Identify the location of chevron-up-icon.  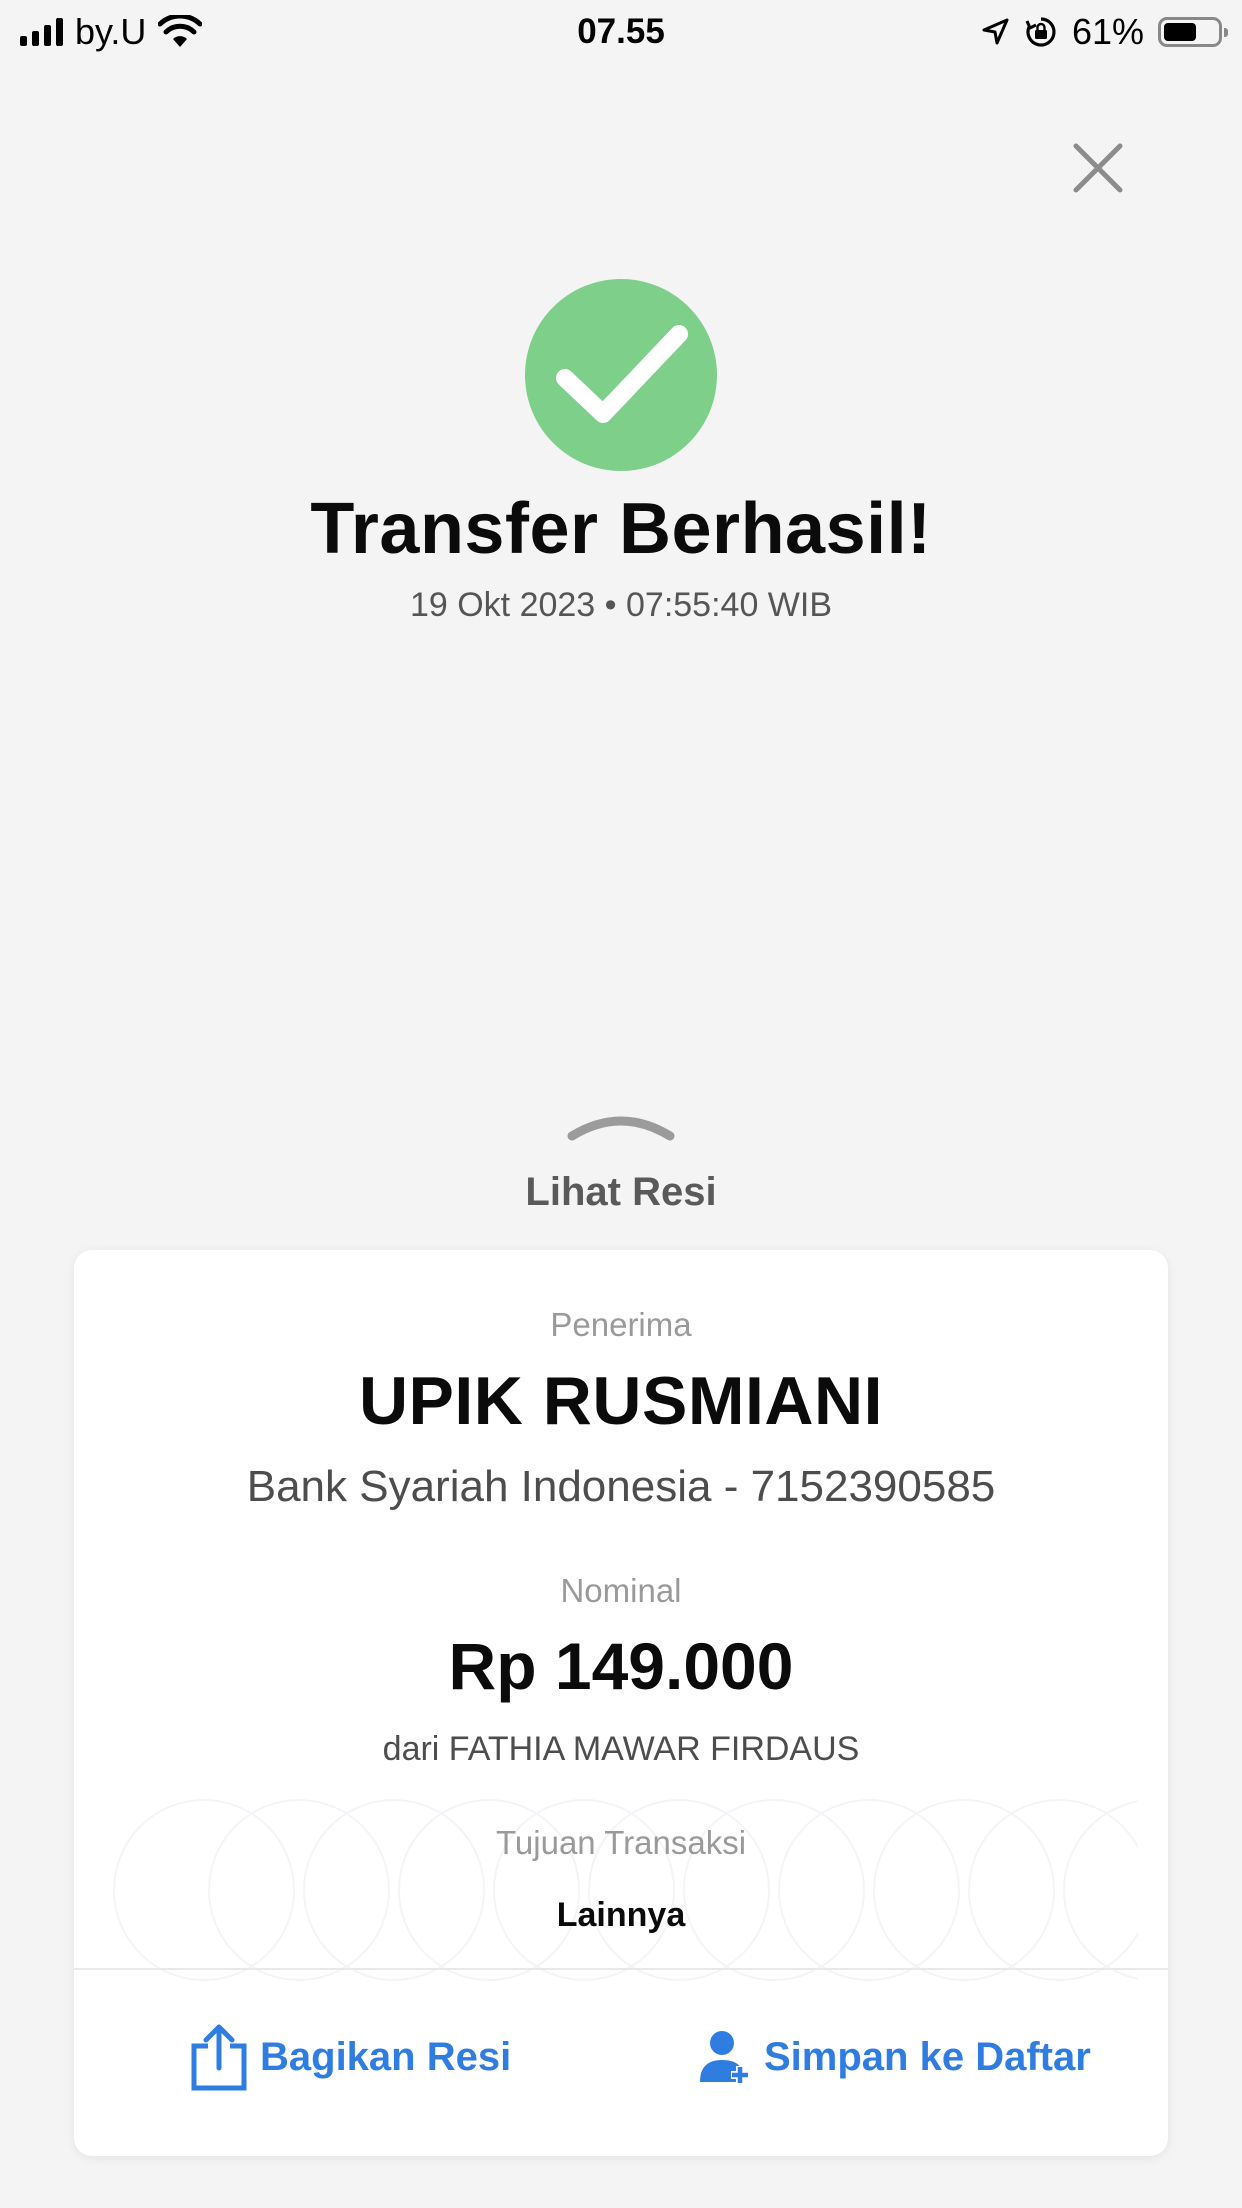
(621, 1128).